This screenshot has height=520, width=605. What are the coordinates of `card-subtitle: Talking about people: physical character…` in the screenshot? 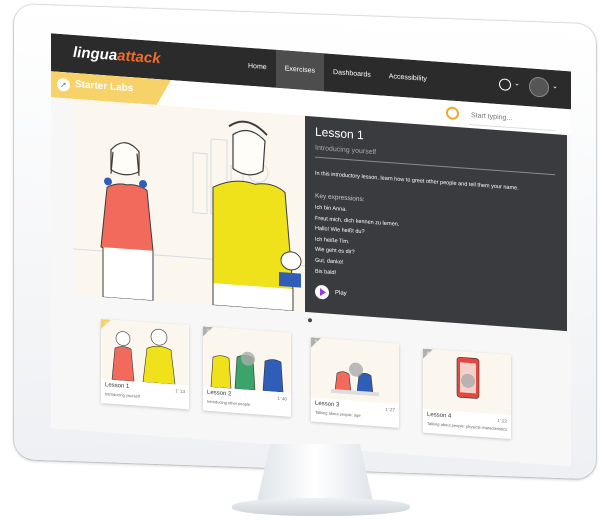 It's located at (467, 426).